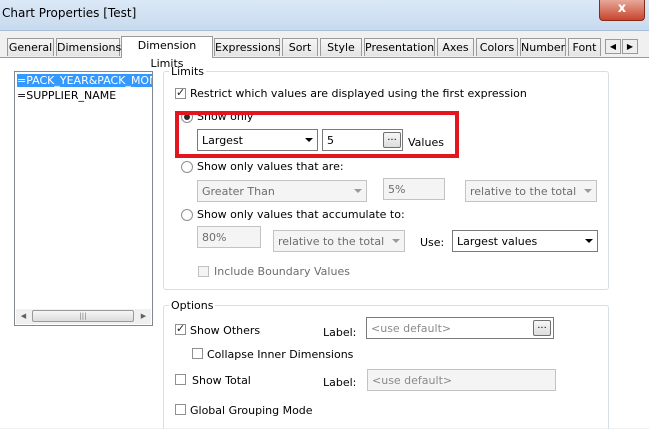 The width and height of the screenshot is (649, 429). What do you see at coordinates (238, 191) in the screenshot?
I see `operator-value: Greater Than` at bounding box center [238, 191].